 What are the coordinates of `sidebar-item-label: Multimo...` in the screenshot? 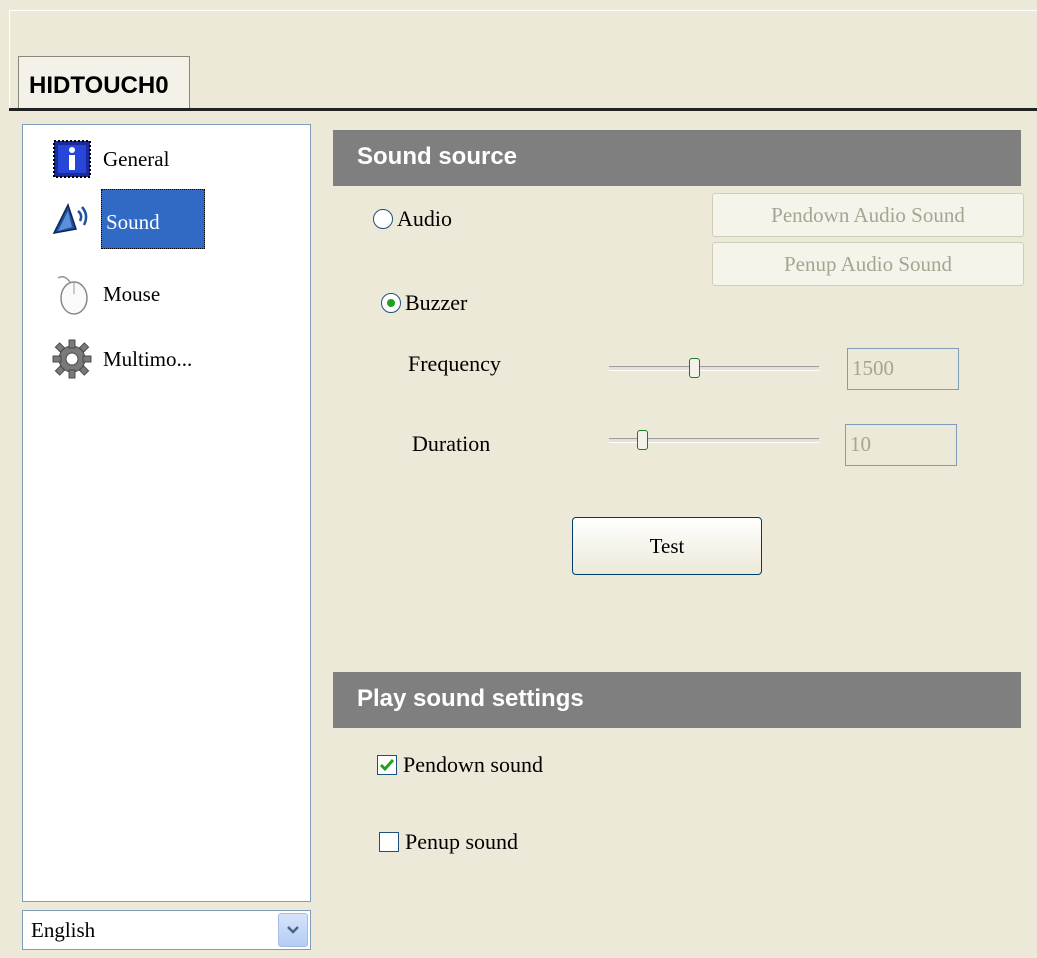 It's located at (148, 359).